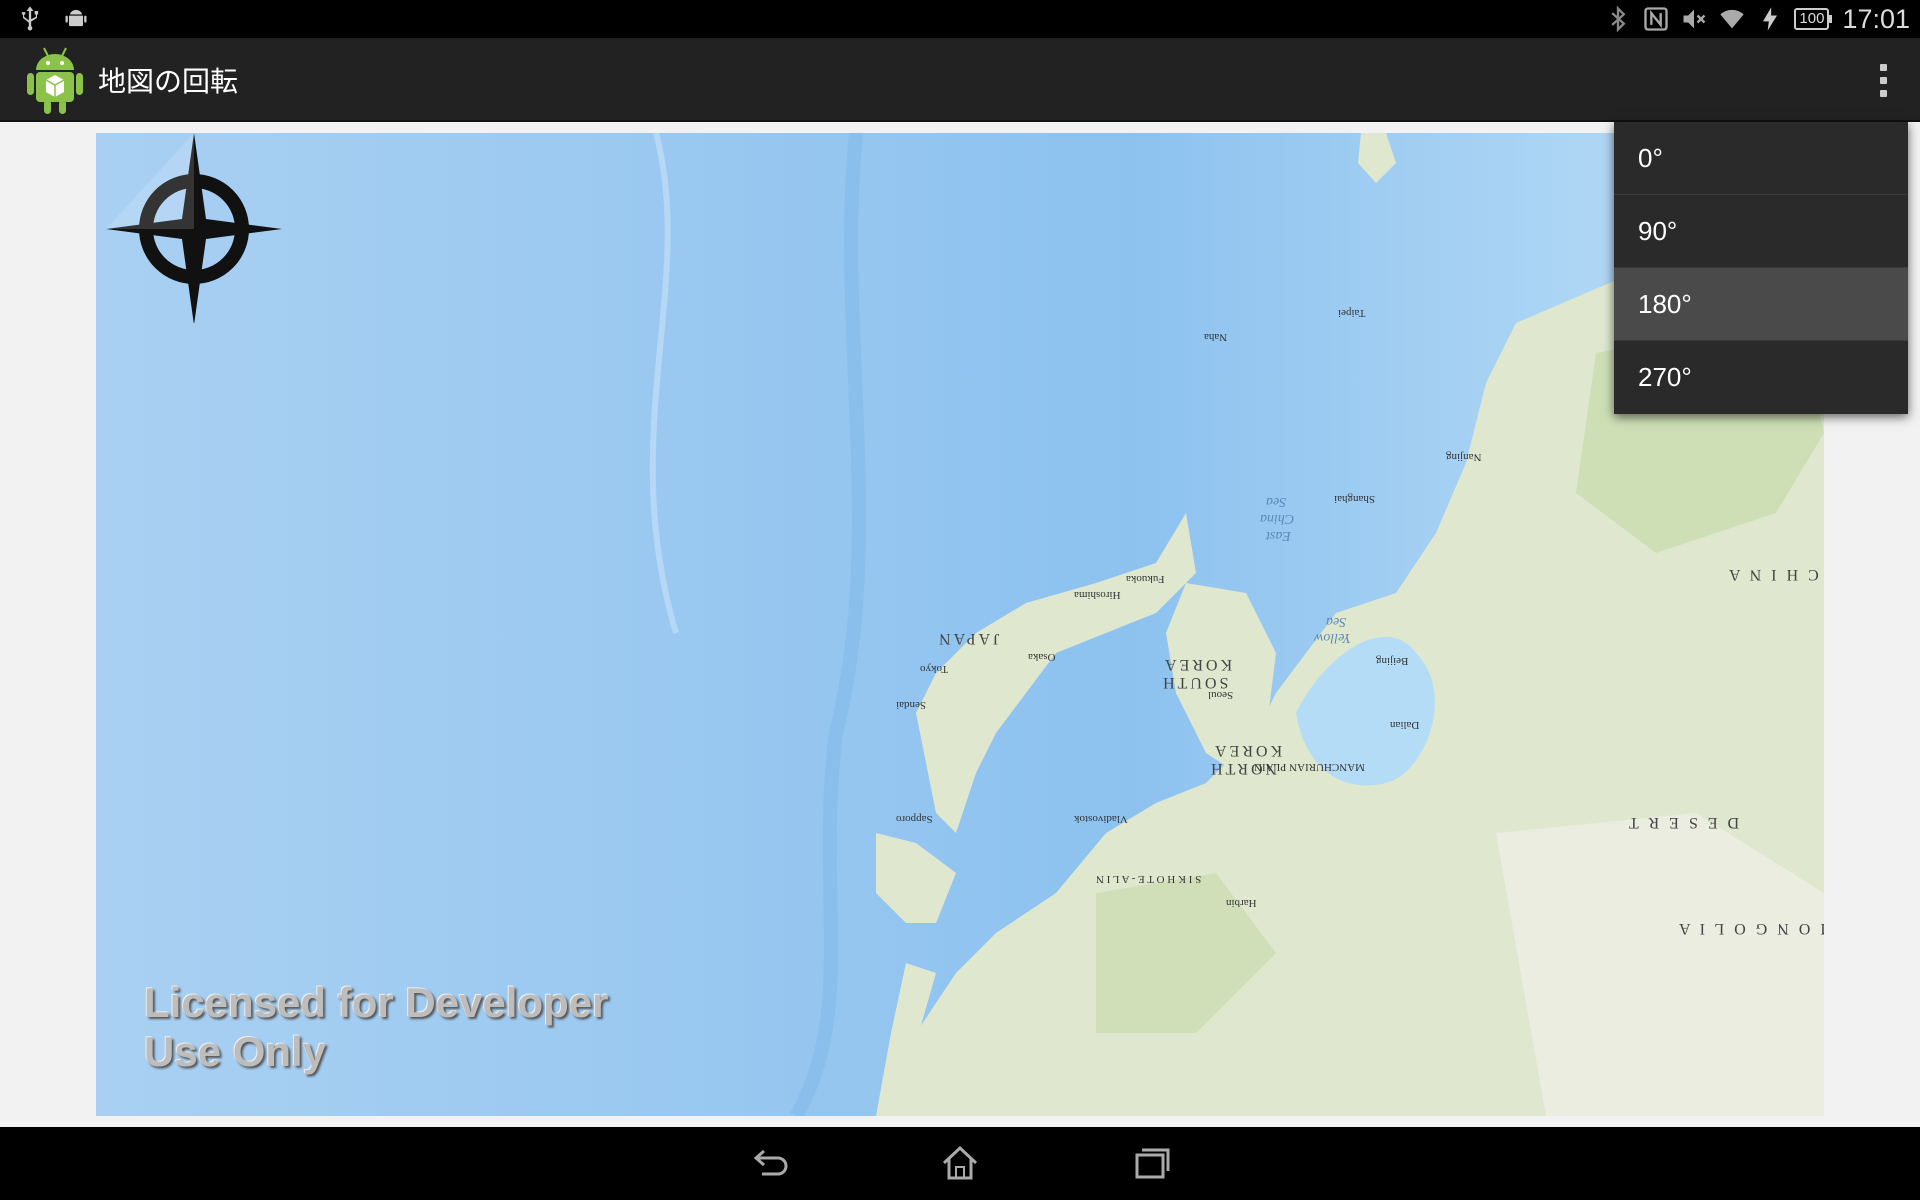  I want to click on watermark-line: Use Only, so click(235, 1051).